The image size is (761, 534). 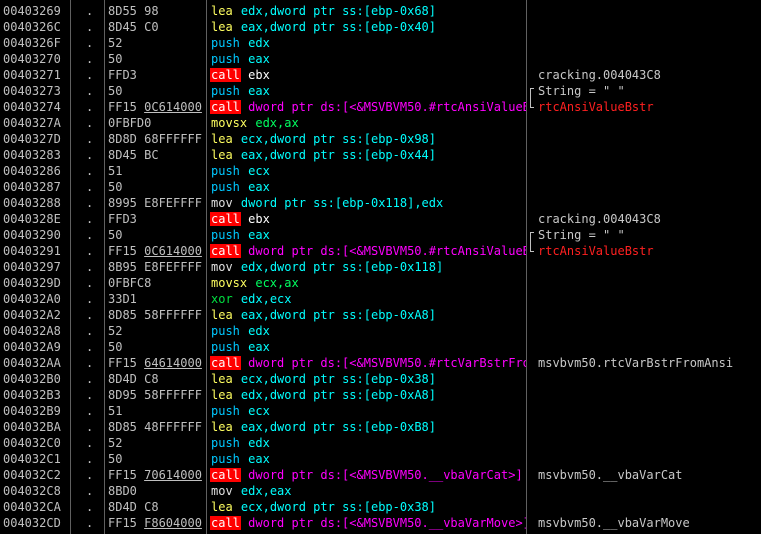 I want to click on operands: eax,dword ptr ss:[ebp-0x44], so click(x=338, y=155).